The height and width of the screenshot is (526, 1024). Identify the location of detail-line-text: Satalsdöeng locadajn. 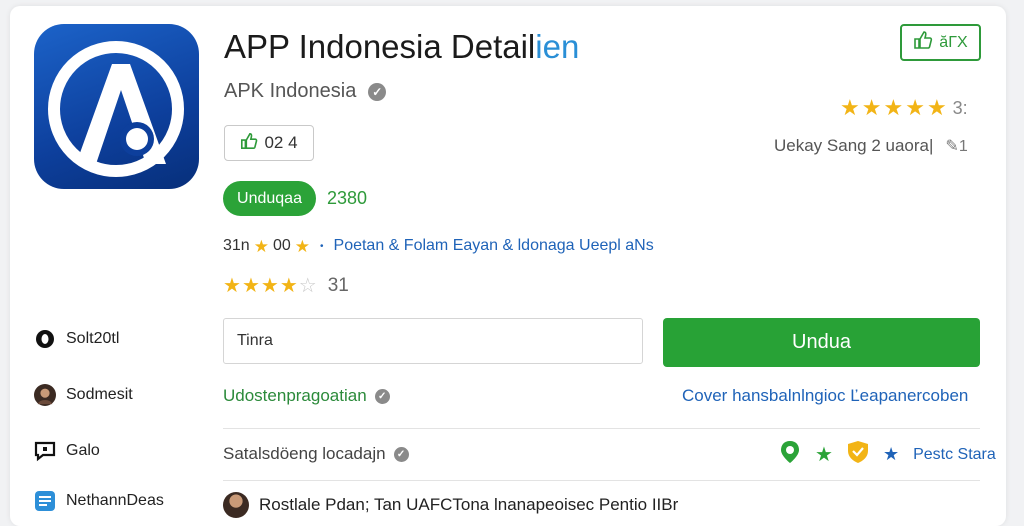
(304, 453).